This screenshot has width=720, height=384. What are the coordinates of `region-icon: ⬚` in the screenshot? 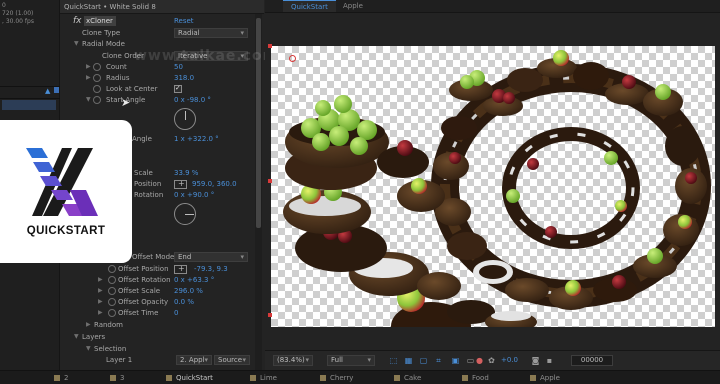 It's located at (393, 360).